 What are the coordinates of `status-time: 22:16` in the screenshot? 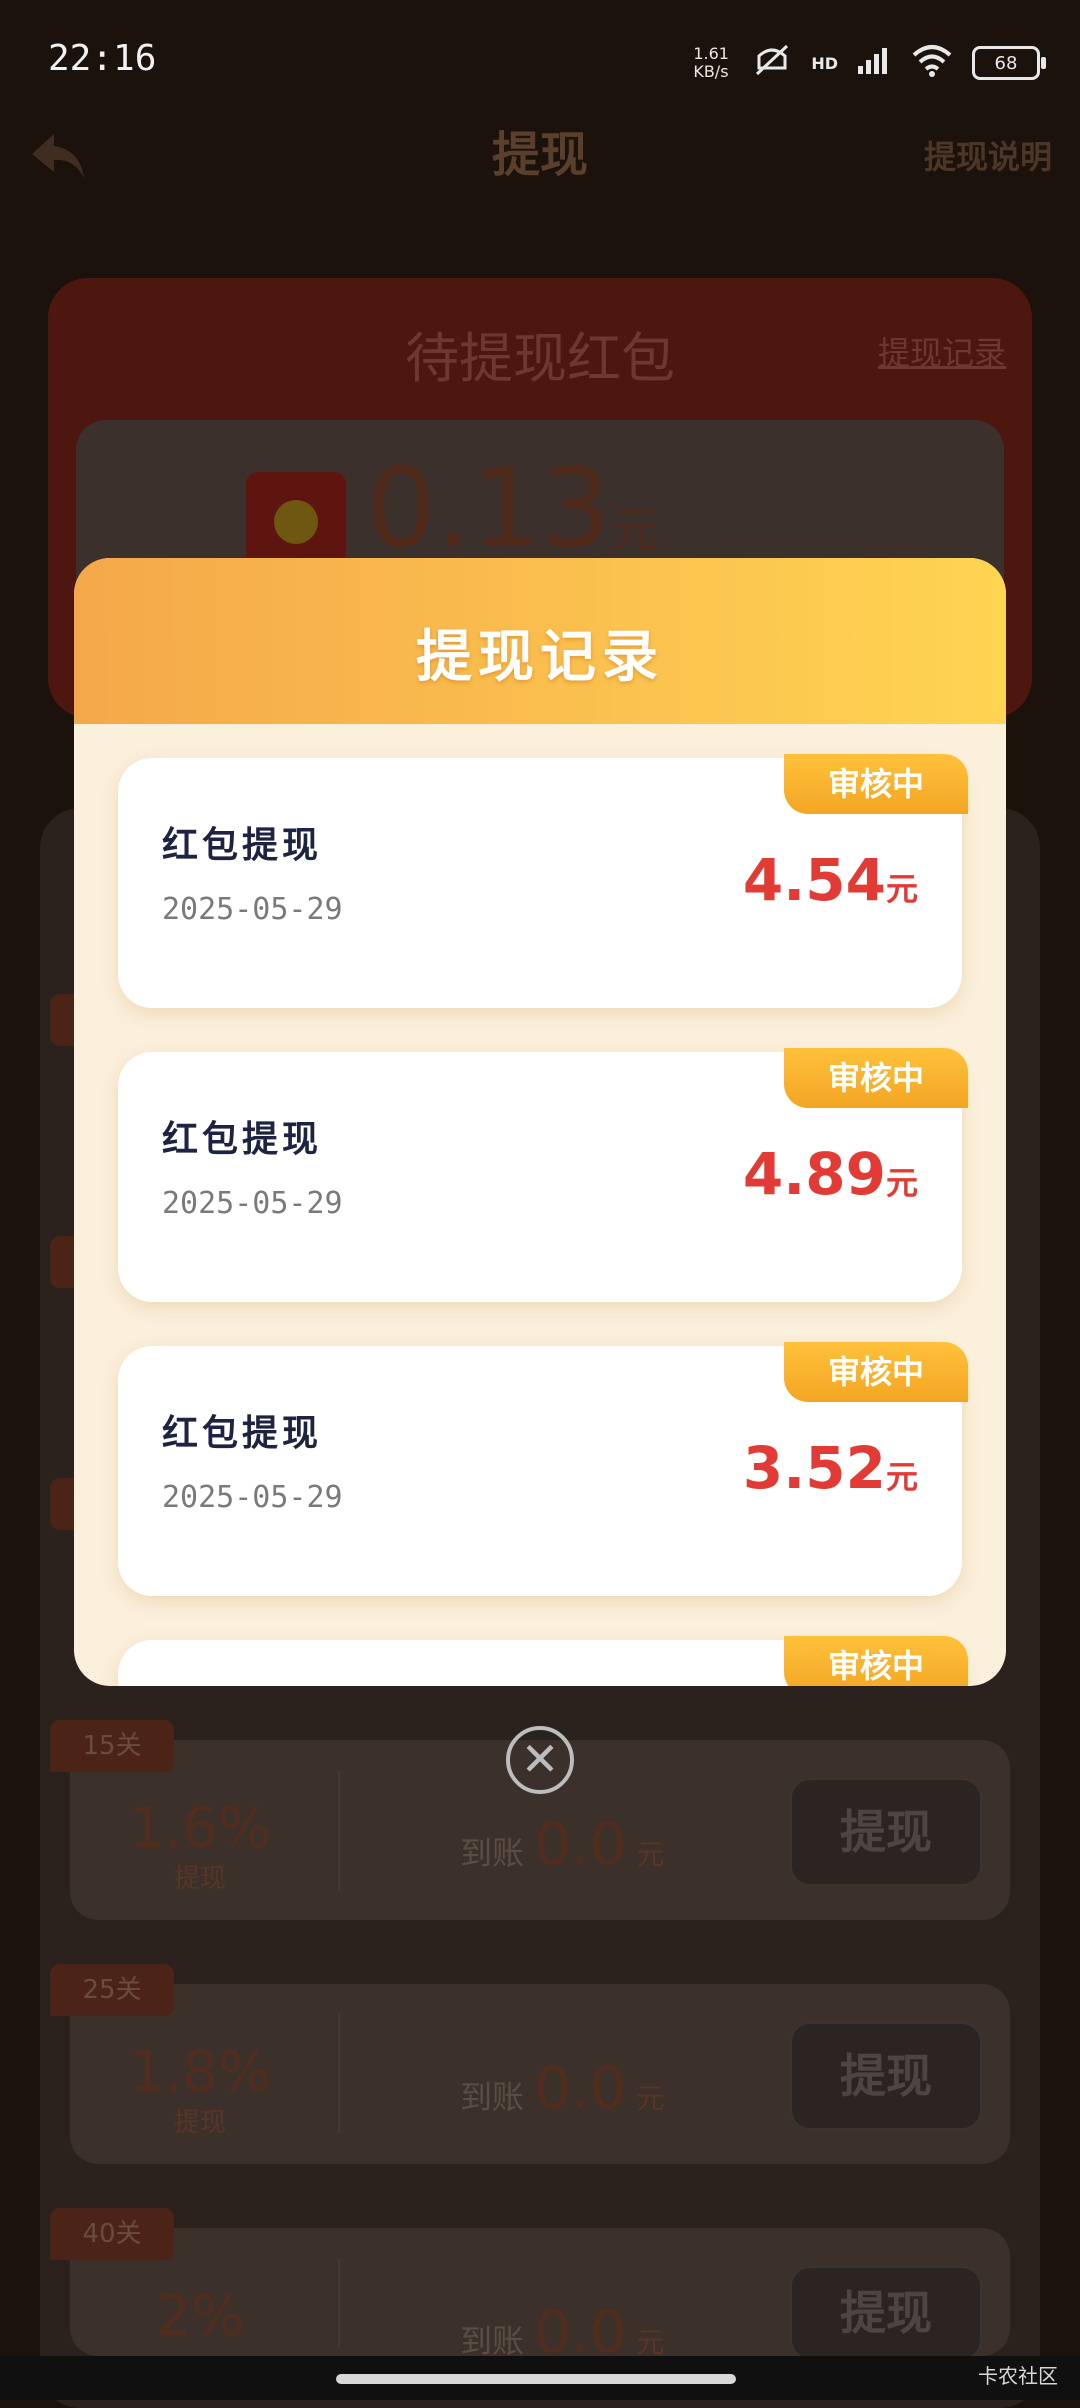 It's located at (102, 58).